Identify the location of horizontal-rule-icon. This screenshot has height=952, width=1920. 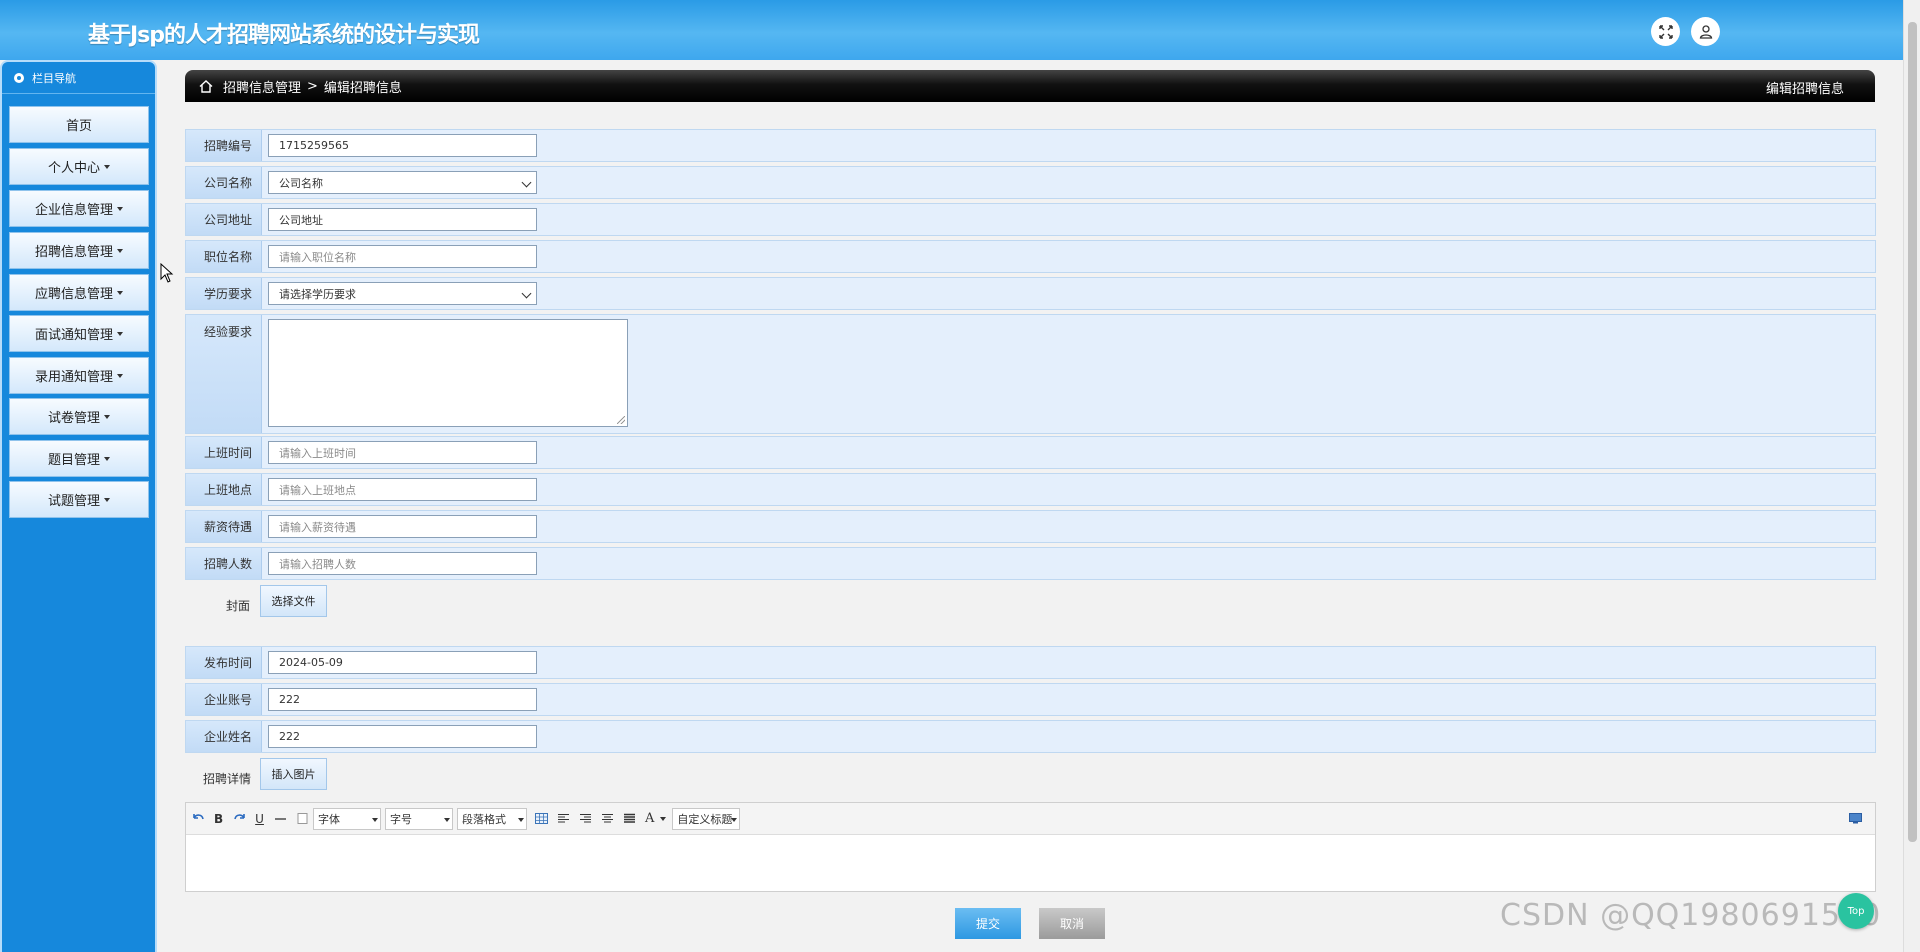
(280, 818).